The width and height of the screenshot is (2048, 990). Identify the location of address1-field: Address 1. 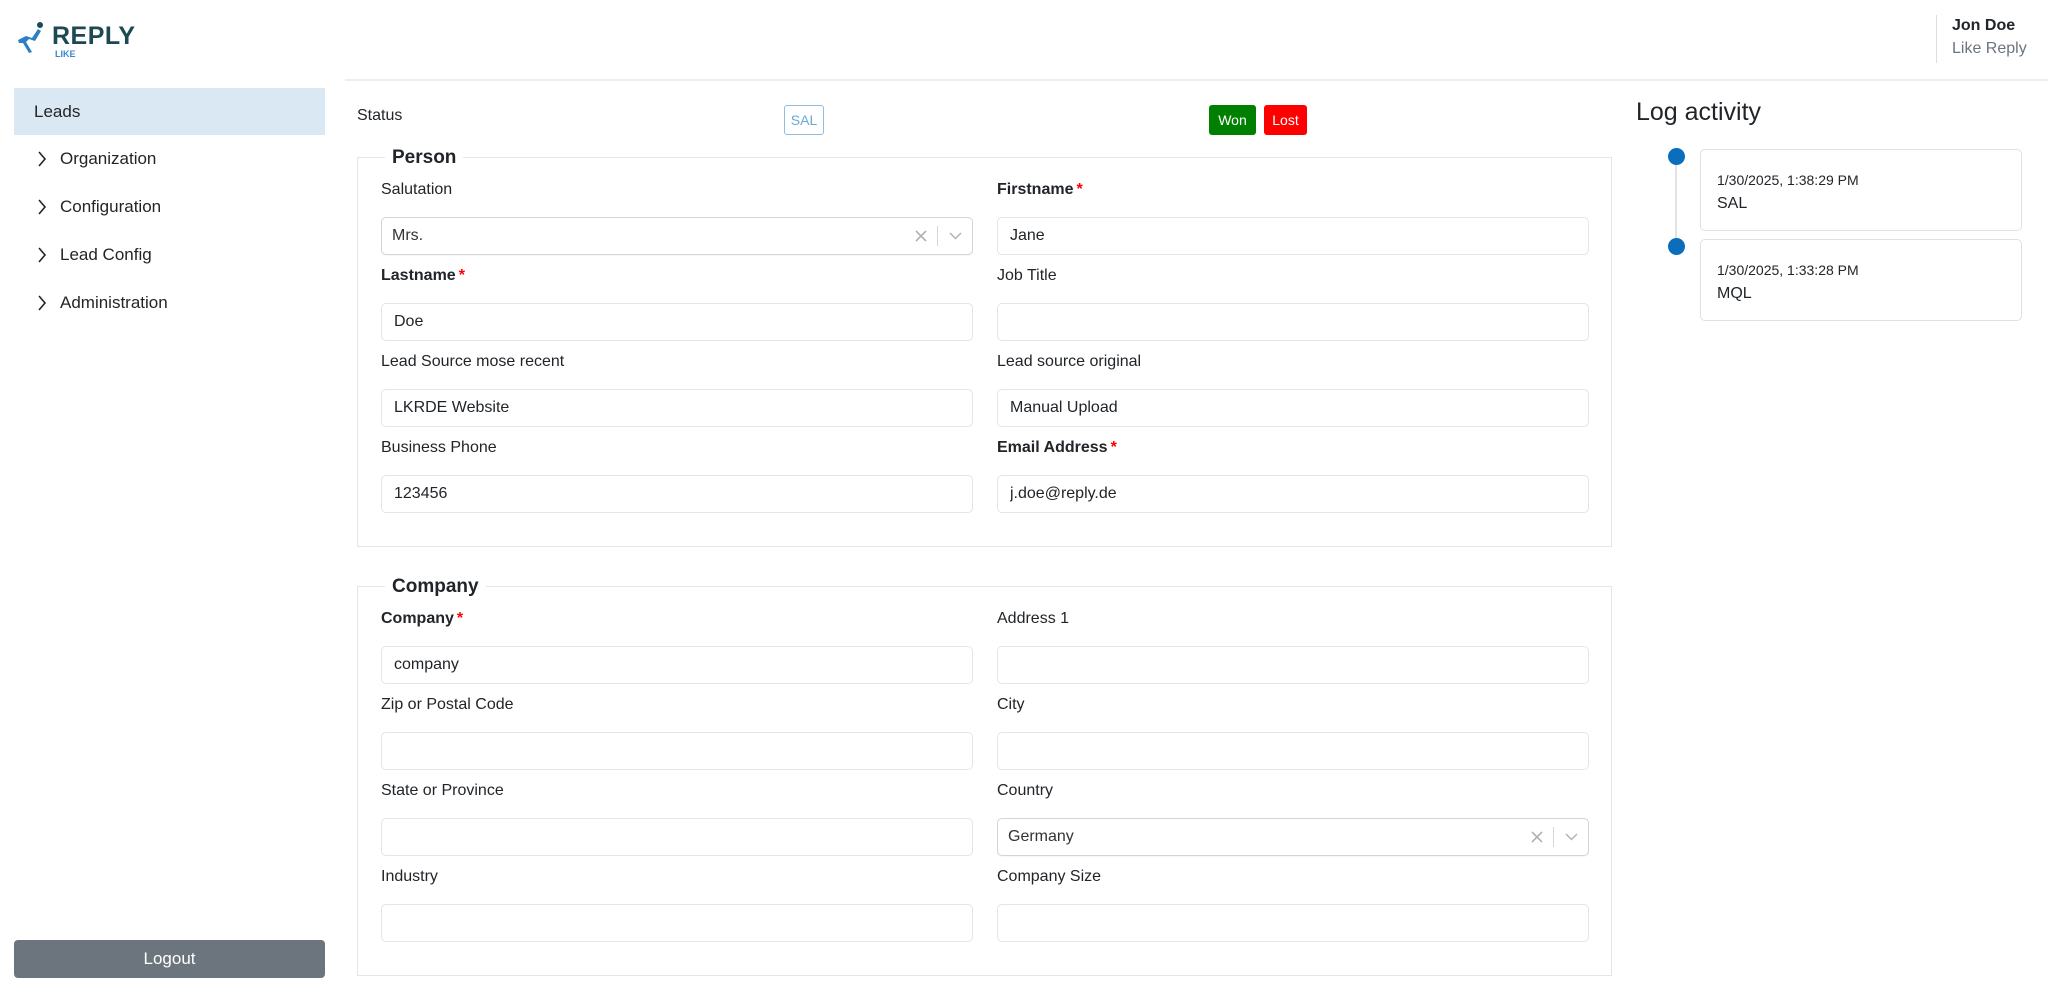
(1293, 646).